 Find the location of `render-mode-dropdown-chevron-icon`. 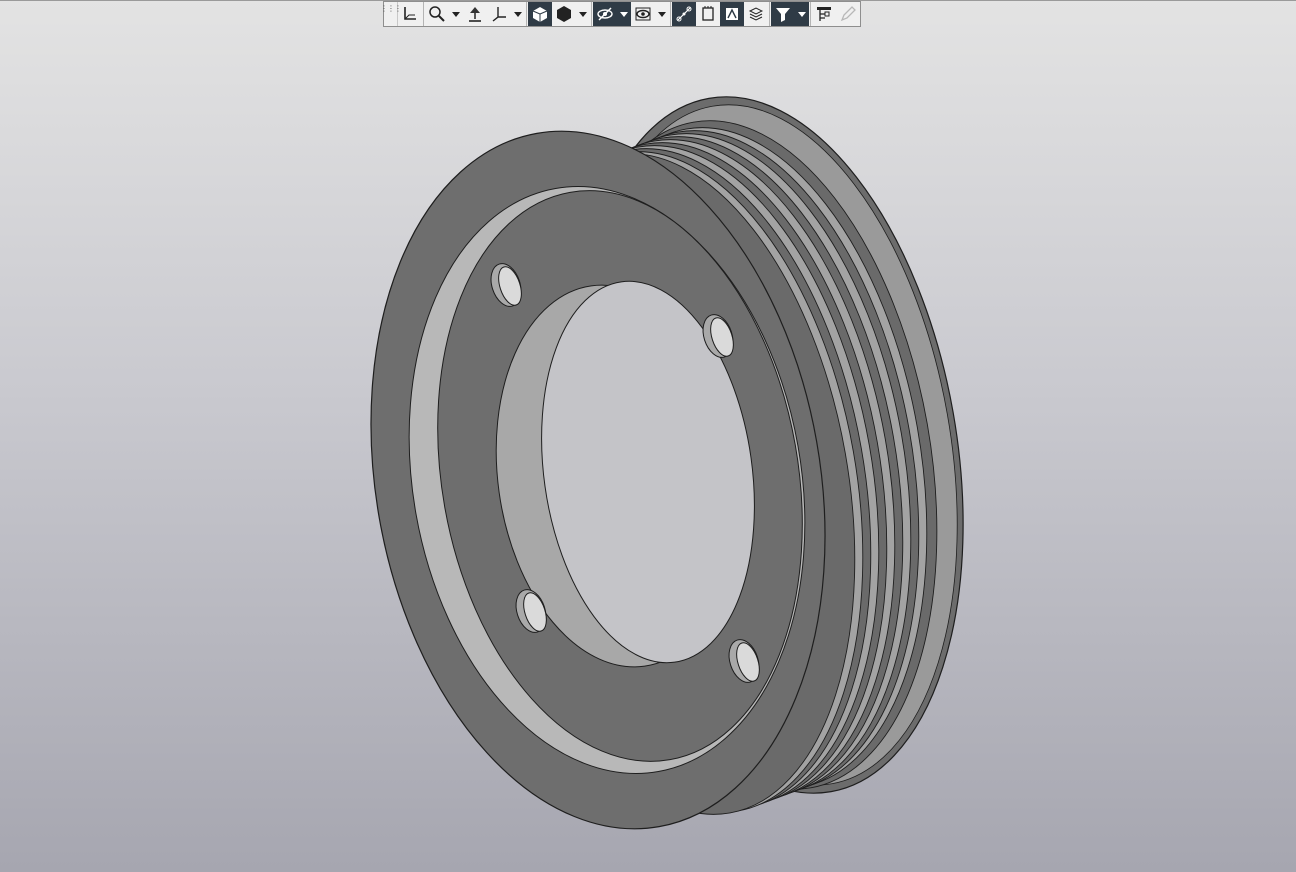

render-mode-dropdown-chevron-icon is located at coordinates (583, 14).